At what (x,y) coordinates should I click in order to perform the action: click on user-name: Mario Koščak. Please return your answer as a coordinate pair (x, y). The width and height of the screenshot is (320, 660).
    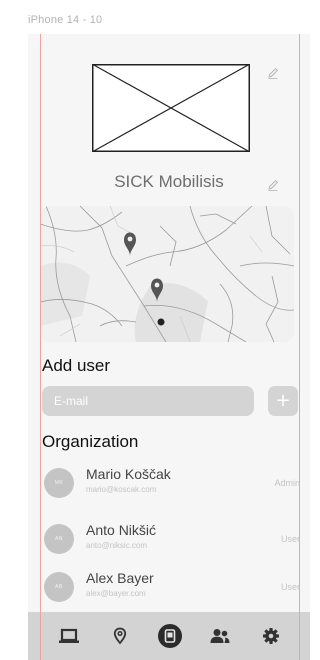
    Looking at the image, I should click on (128, 474).